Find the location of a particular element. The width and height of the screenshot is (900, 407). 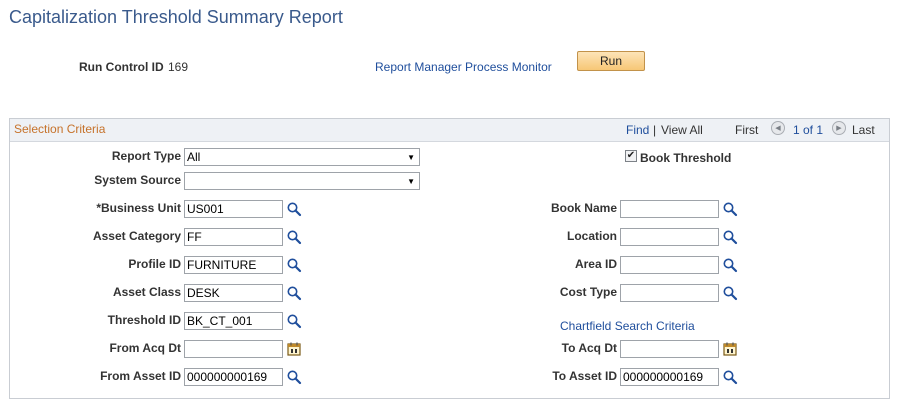

run-button: Run is located at coordinates (611, 61).